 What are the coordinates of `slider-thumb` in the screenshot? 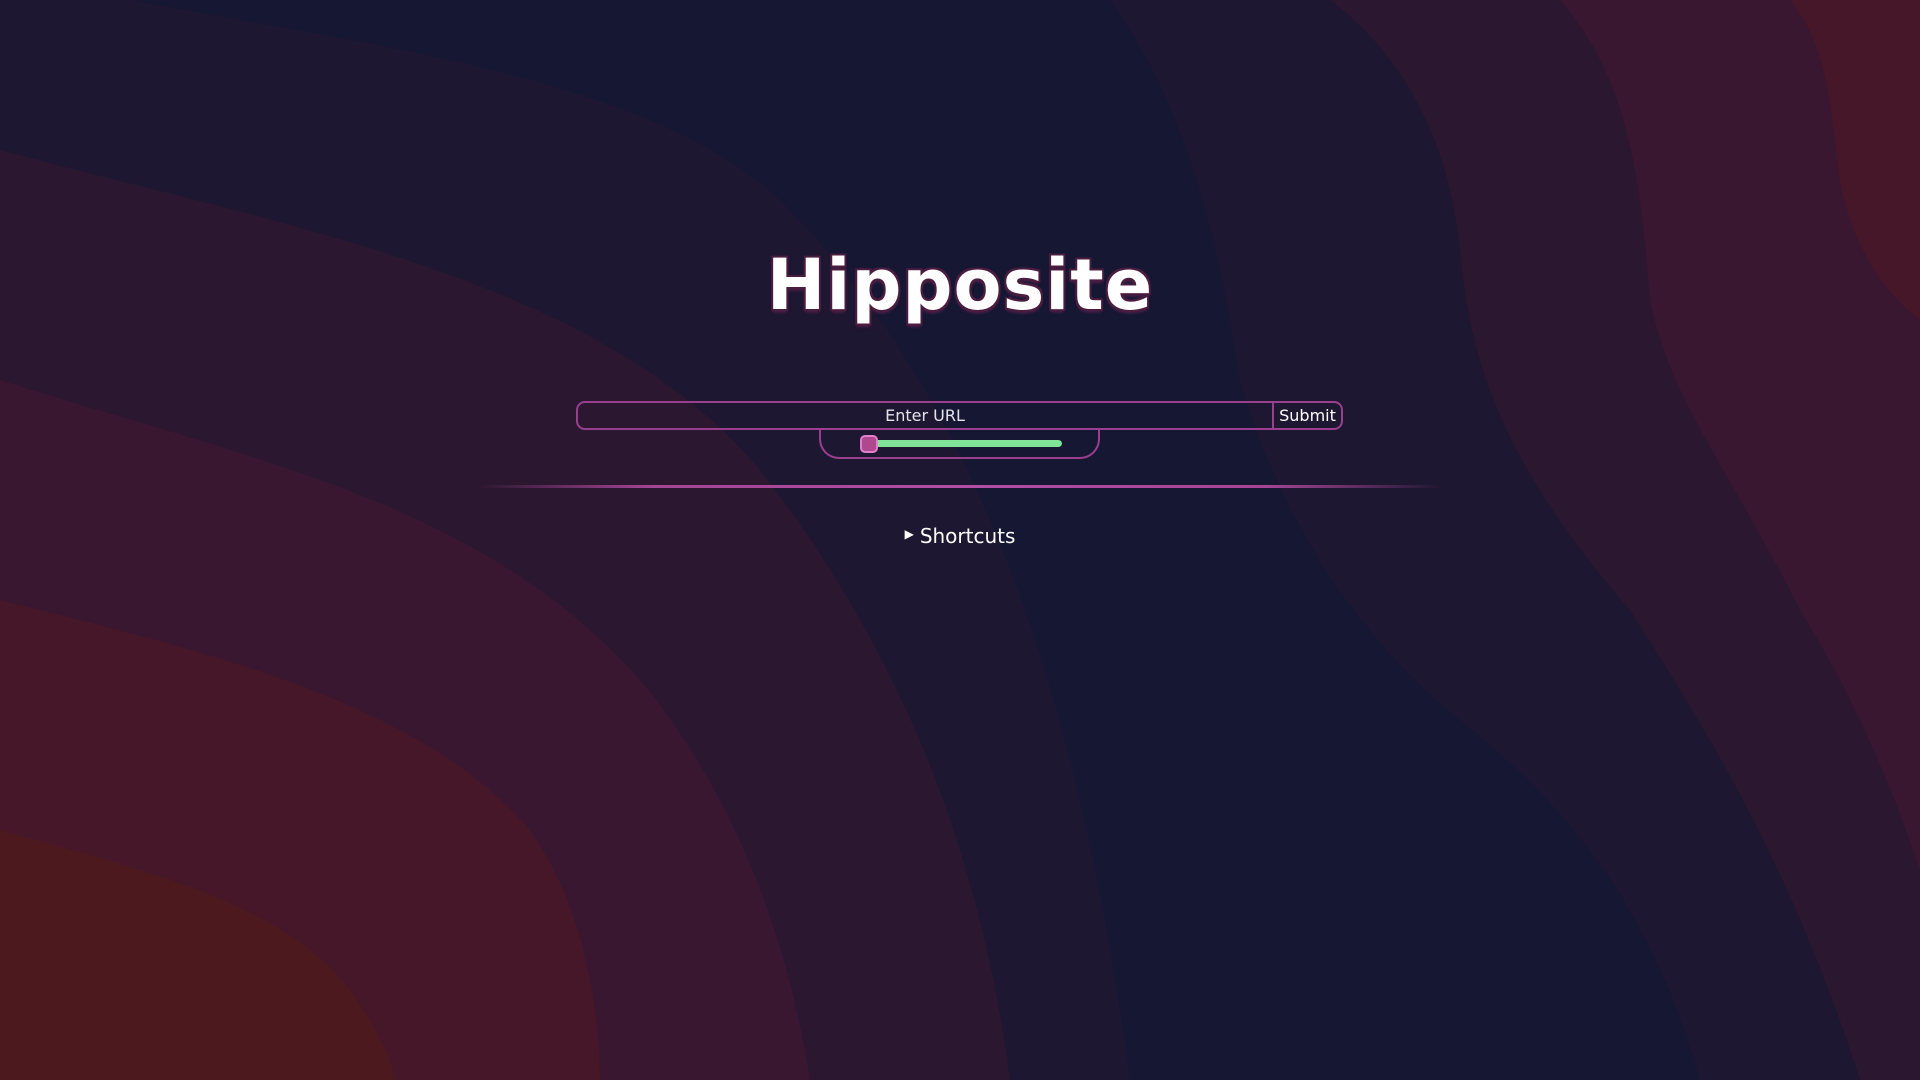 It's located at (869, 444).